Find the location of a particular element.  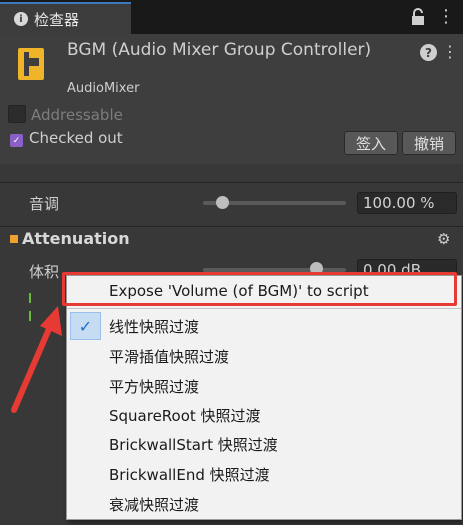

tab-inspector: i 检查器 is located at coordinates (65, 18).